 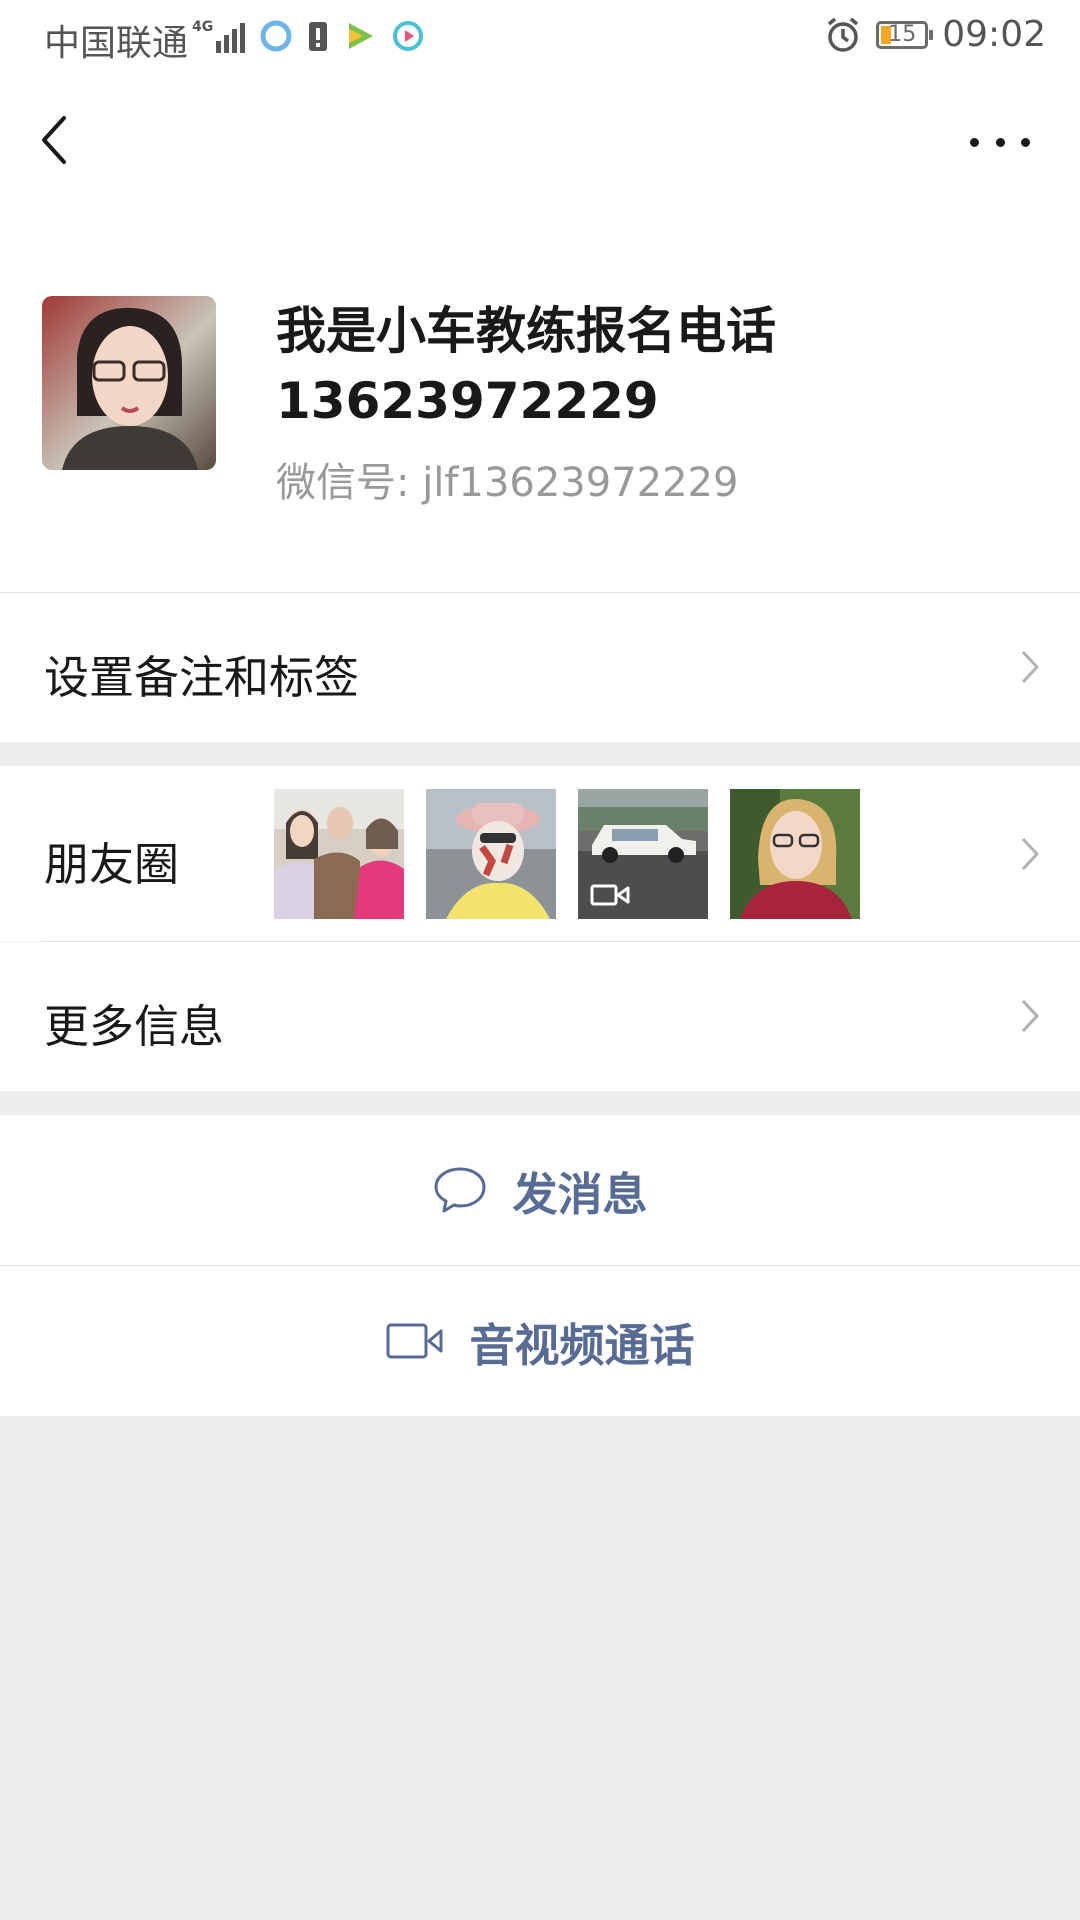 I want to click on more-info-label: 更多信息, so click(x=134, y=1026).